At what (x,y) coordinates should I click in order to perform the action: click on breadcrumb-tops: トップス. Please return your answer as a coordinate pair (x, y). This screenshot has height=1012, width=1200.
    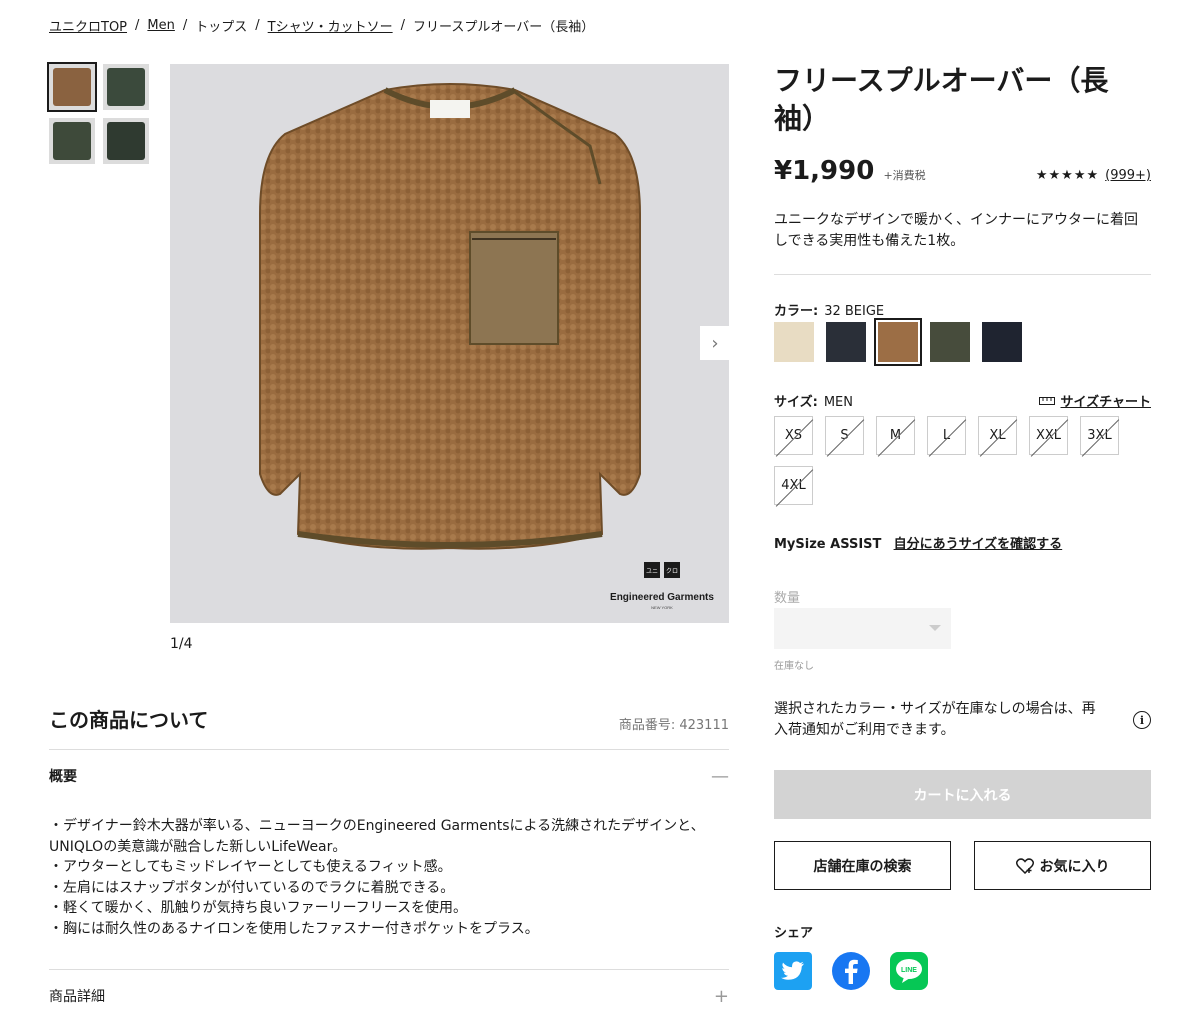
    Looking at the image, I should click on (221, 27).